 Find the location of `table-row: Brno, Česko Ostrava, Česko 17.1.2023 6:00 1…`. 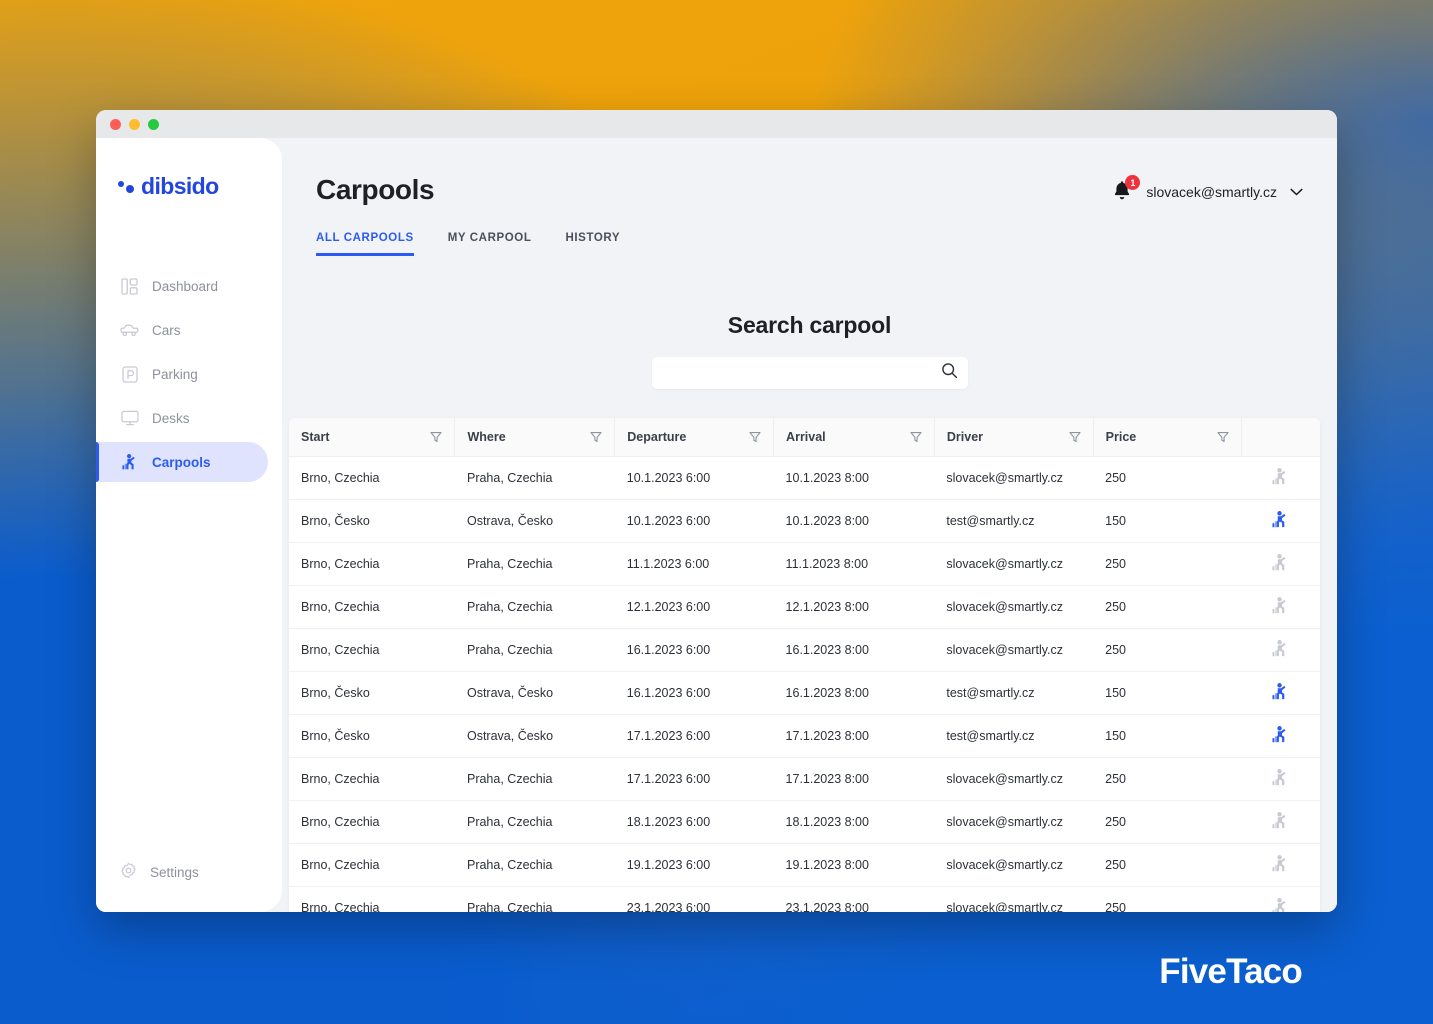

table-row: Brno, Česko Ostrava, Česko 17.1.2023 6:00 1… is located at coordinates (804, 736).